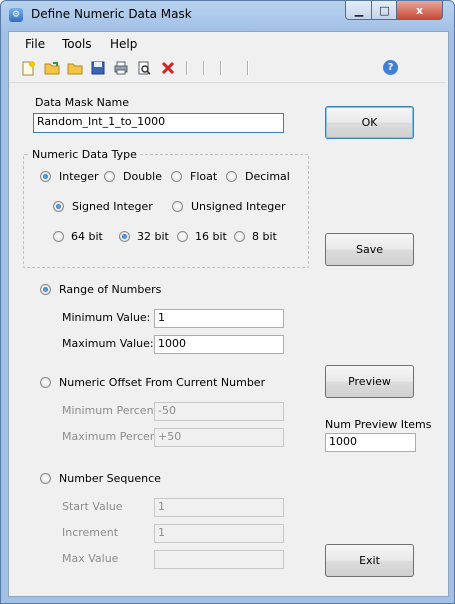 This screenshot has width=455, height=604. Describe the element at coordinates (369, 560) in the screenshot. I see `exit-button: Exit` at that location.